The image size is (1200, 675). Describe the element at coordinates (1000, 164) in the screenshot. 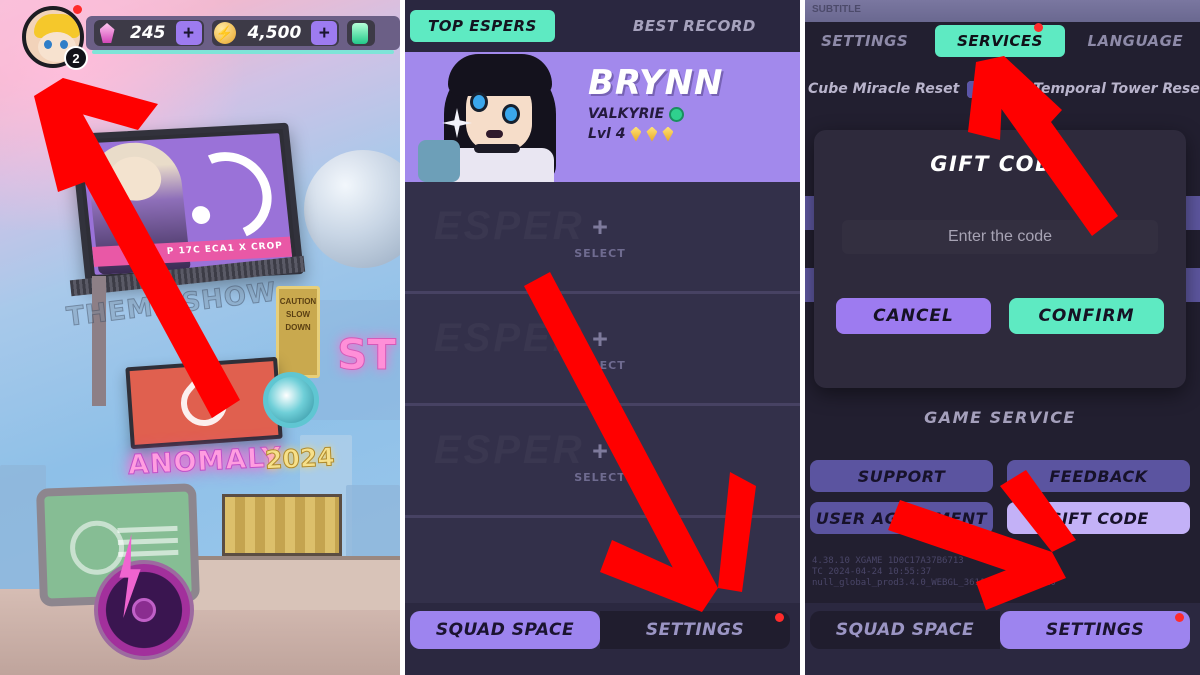

I see `modal-title: GIFT CODE` at that location.